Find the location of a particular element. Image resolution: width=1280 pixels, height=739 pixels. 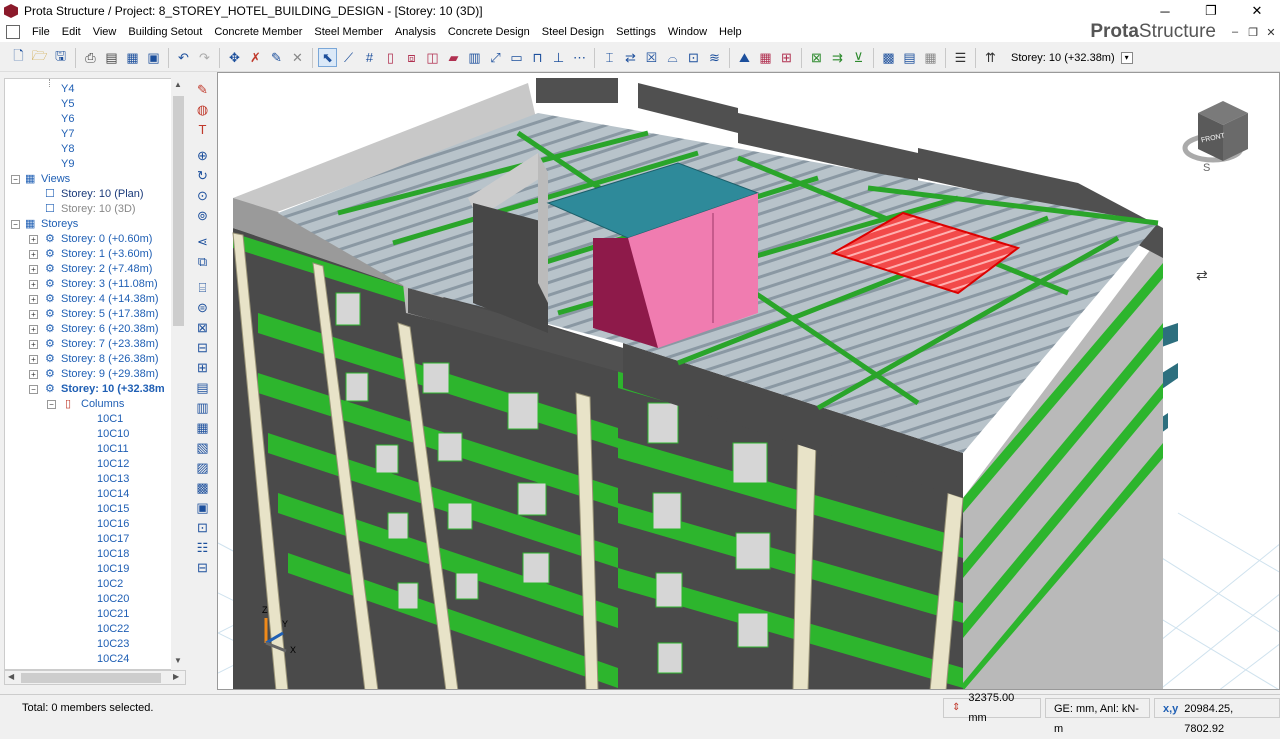

pencil-icon: ✎ is located at coordinates (202, 89).